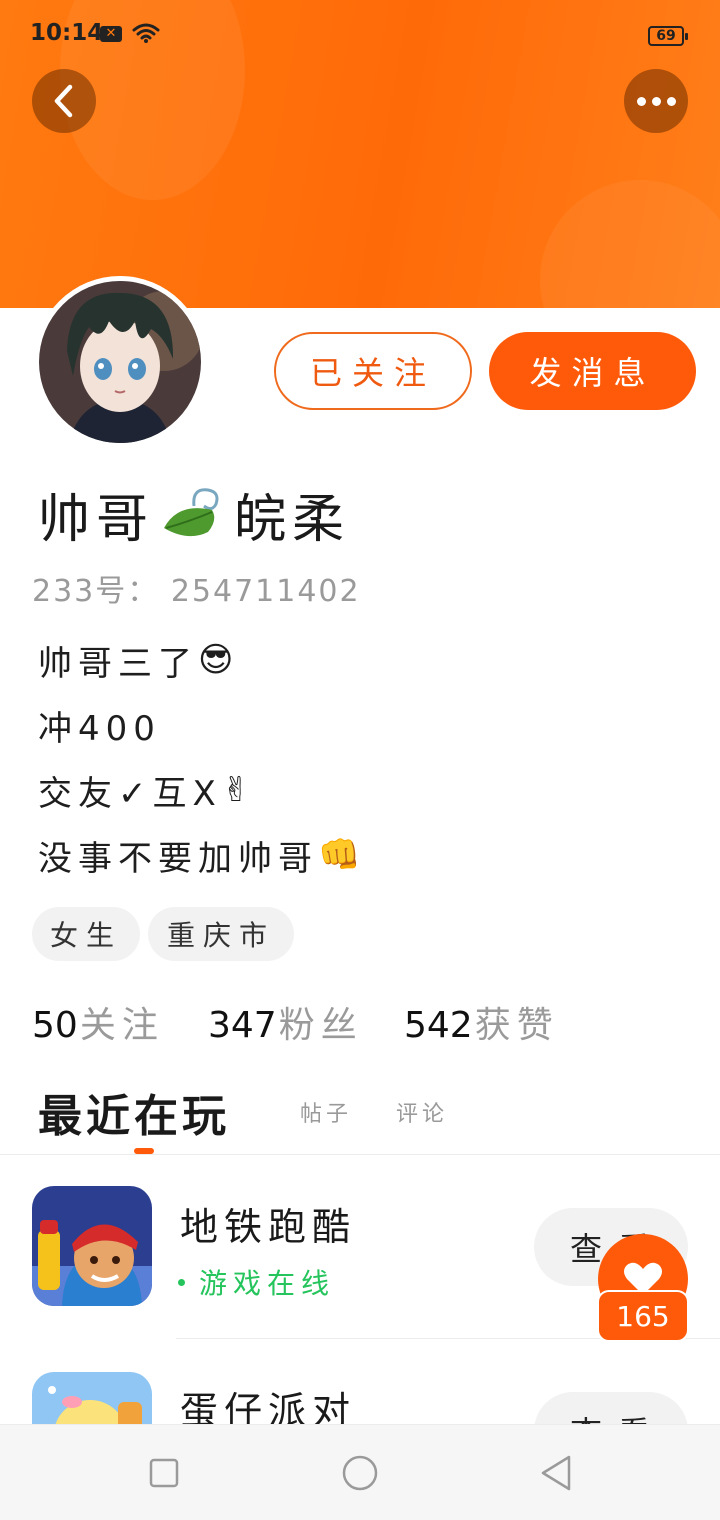 The image size is (720, 1520). Describe the element at coordinates (219, 660) in the screenshot. I see `sunglasses-emoji-icon: 😎` at that location.